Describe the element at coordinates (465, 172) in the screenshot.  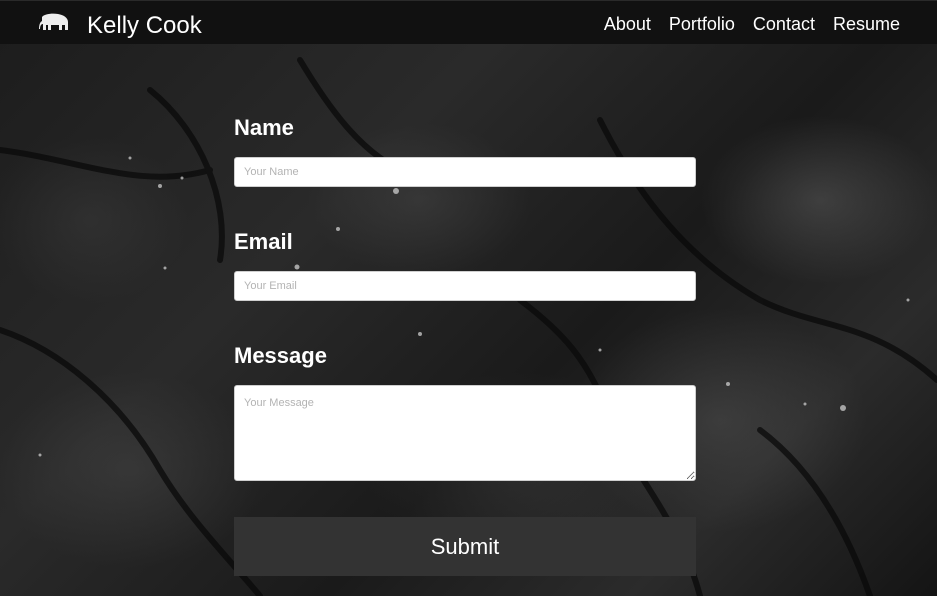
I see `name-input` at that location.